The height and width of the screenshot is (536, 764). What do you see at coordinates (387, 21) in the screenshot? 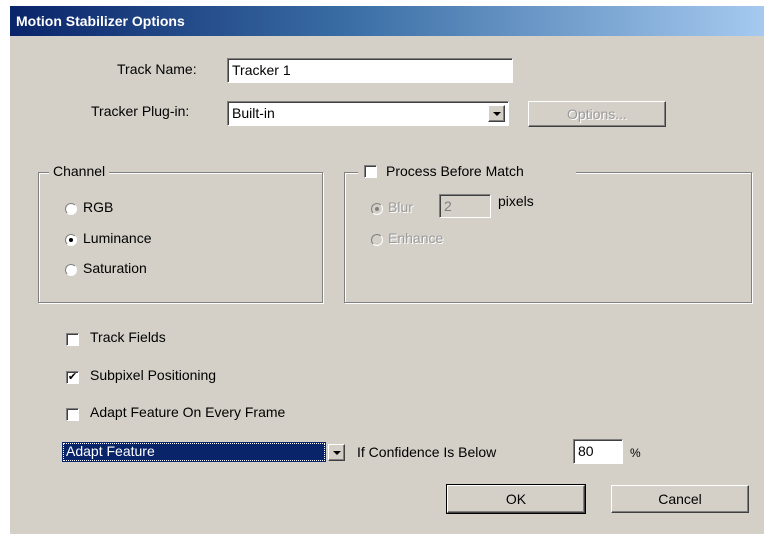
I see `title-bar: Motion Stabilizer Options` at bounding box center [387, 21].